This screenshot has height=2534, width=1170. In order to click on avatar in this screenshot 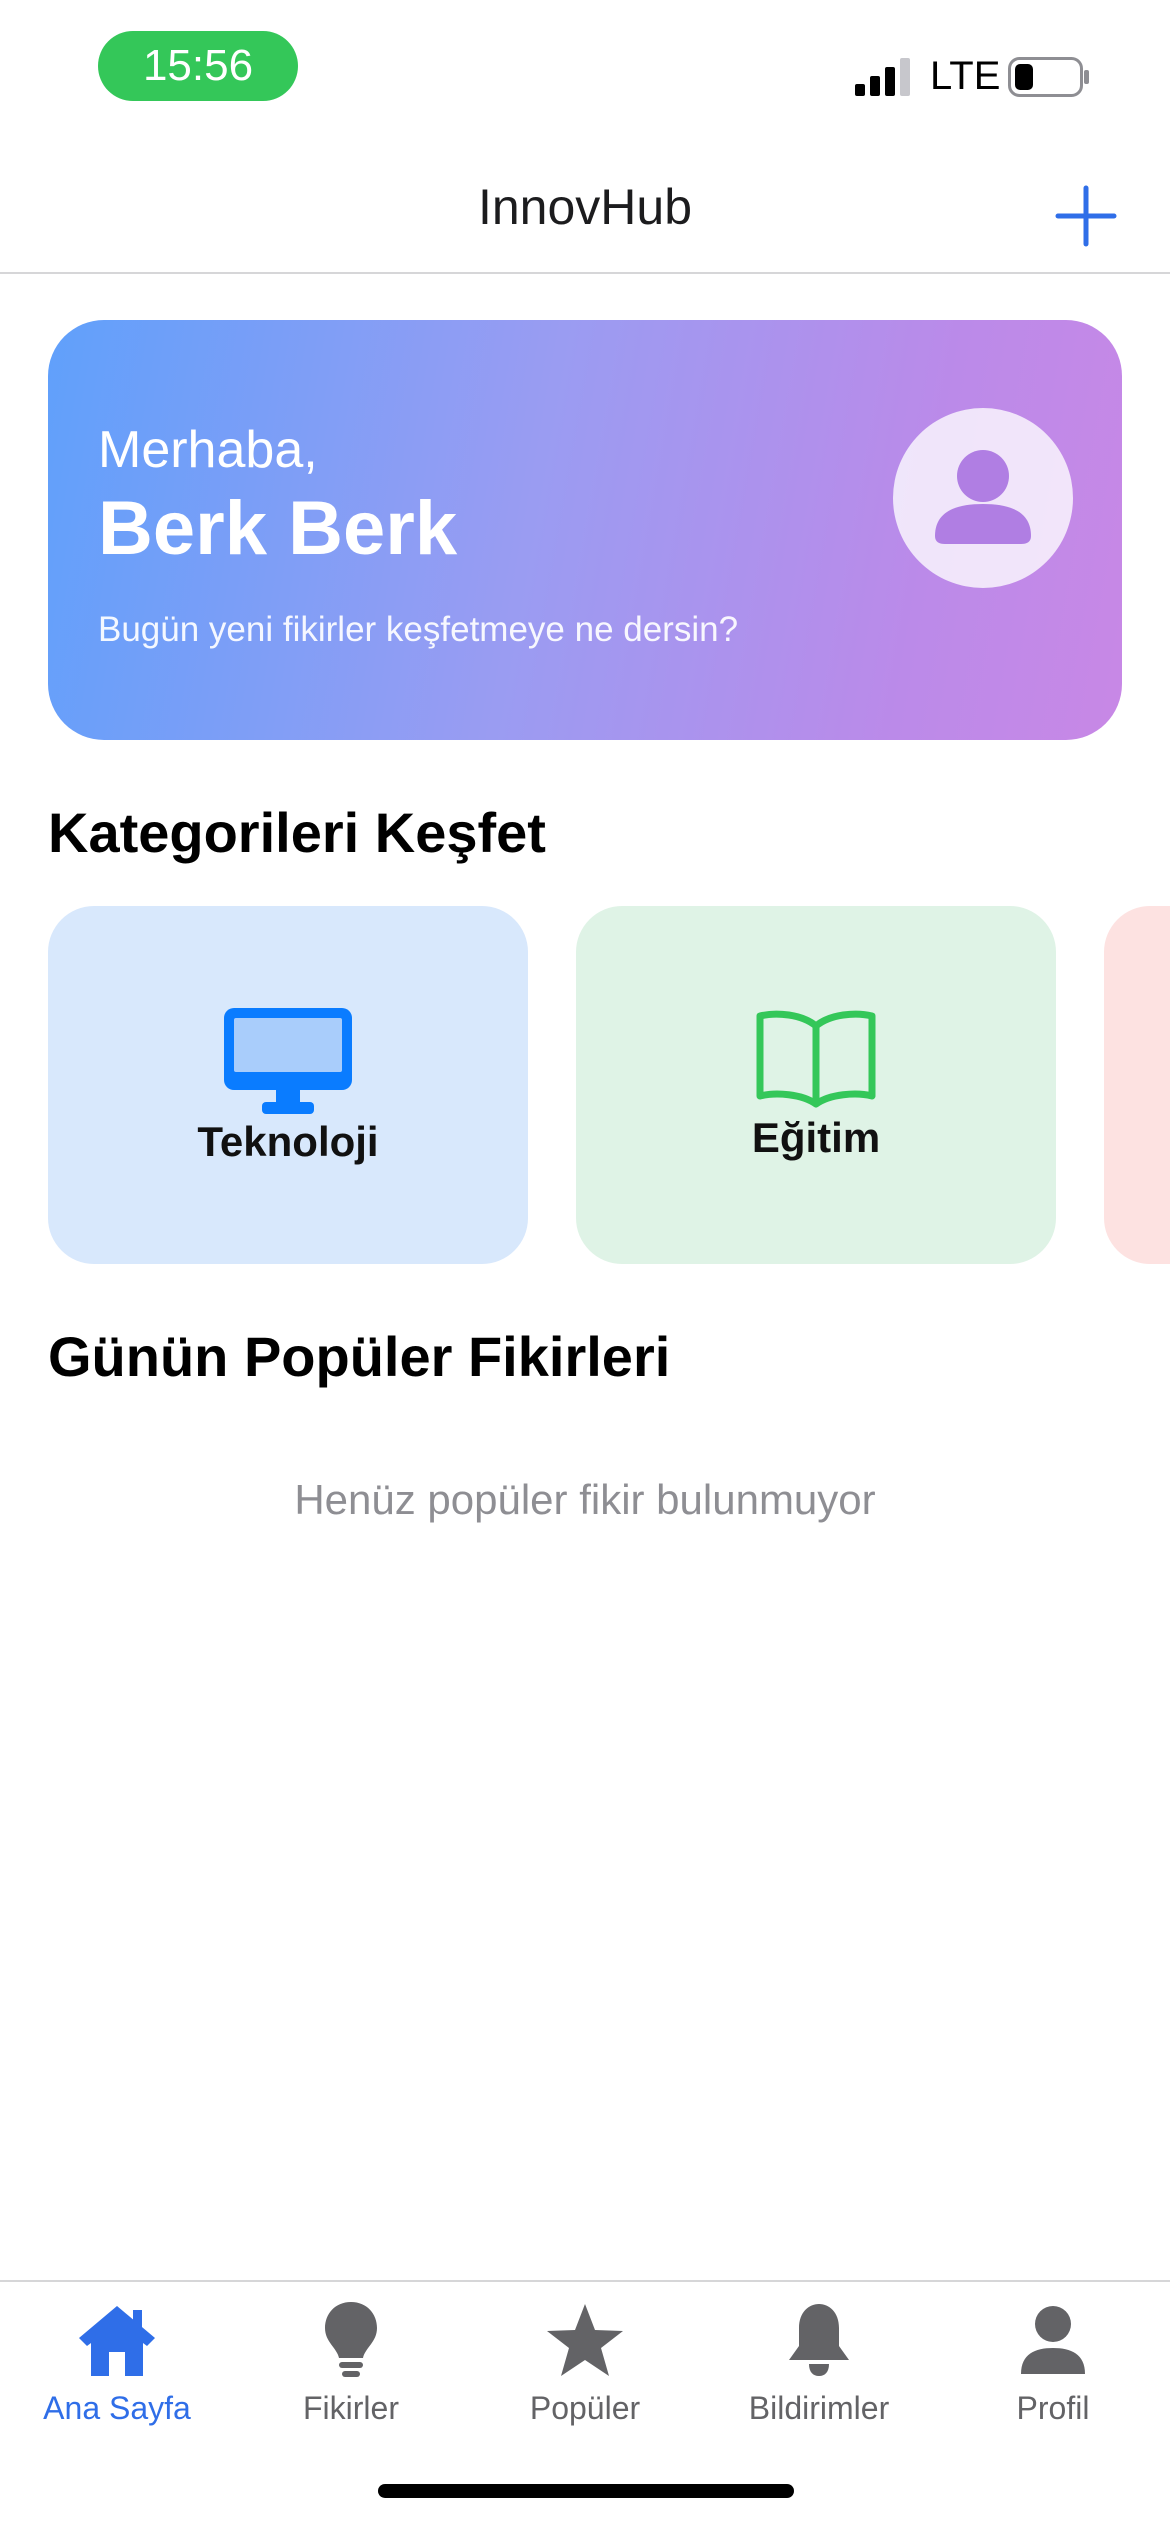, I will do `click(983, 498)`.